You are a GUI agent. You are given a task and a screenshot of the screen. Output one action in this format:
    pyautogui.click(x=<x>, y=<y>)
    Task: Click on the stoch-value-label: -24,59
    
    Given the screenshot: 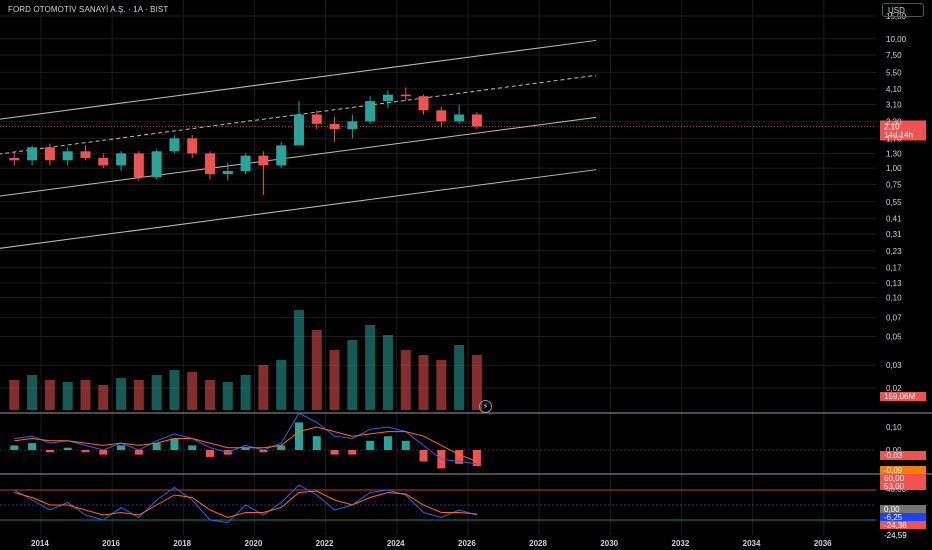 What is the action you would take?
    pyautogui.click(x=895, y=535)
    